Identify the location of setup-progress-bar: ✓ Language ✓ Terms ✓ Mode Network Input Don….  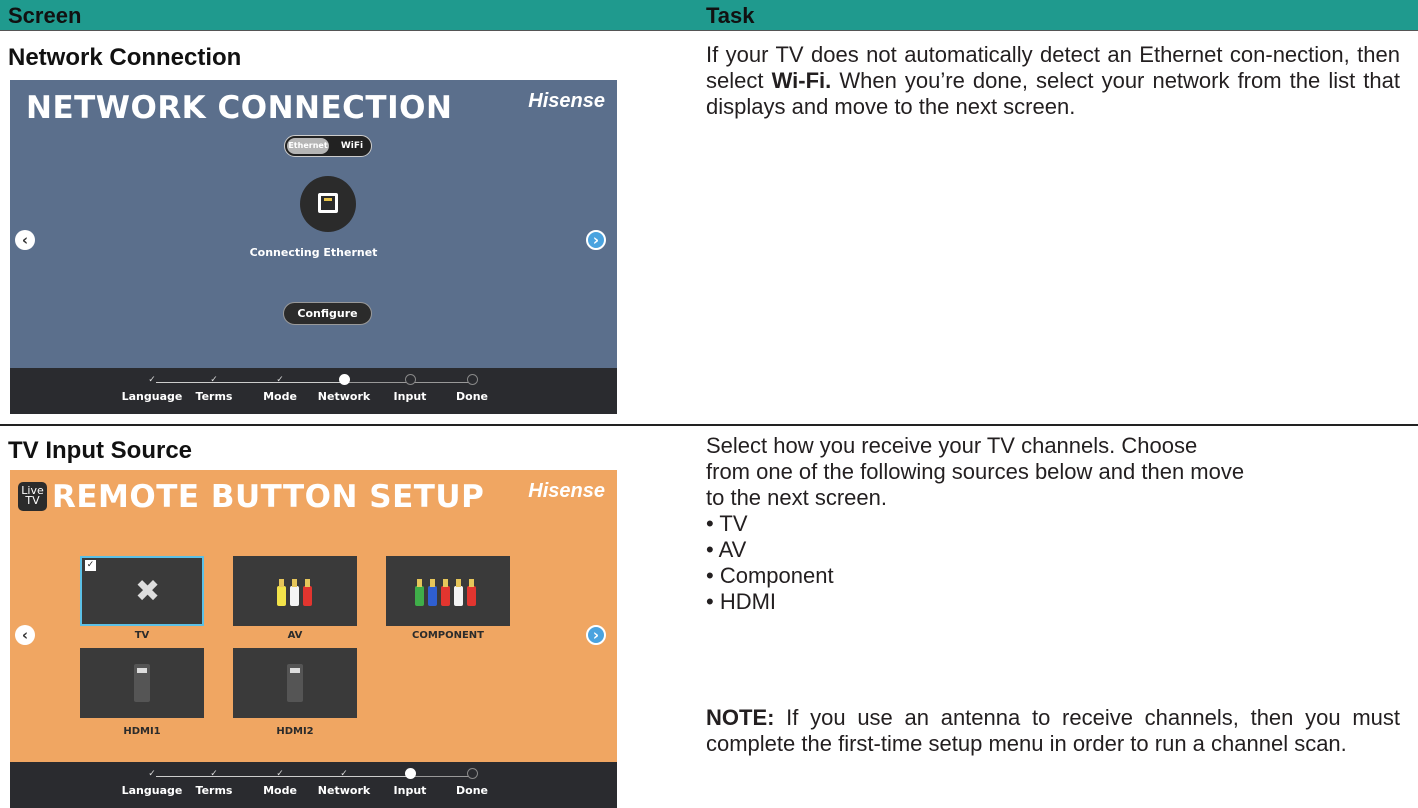
(313, 391).